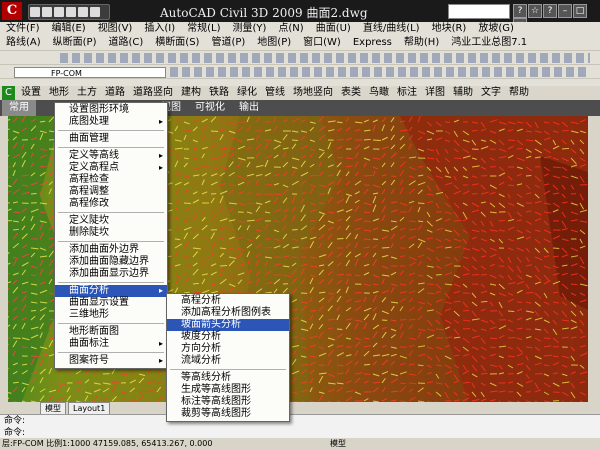  What do you see at coordinates (111, 274) in the screenshot?
I see `menu-item-16: 添加曲面显示边界` at bounding box center [111, 274].